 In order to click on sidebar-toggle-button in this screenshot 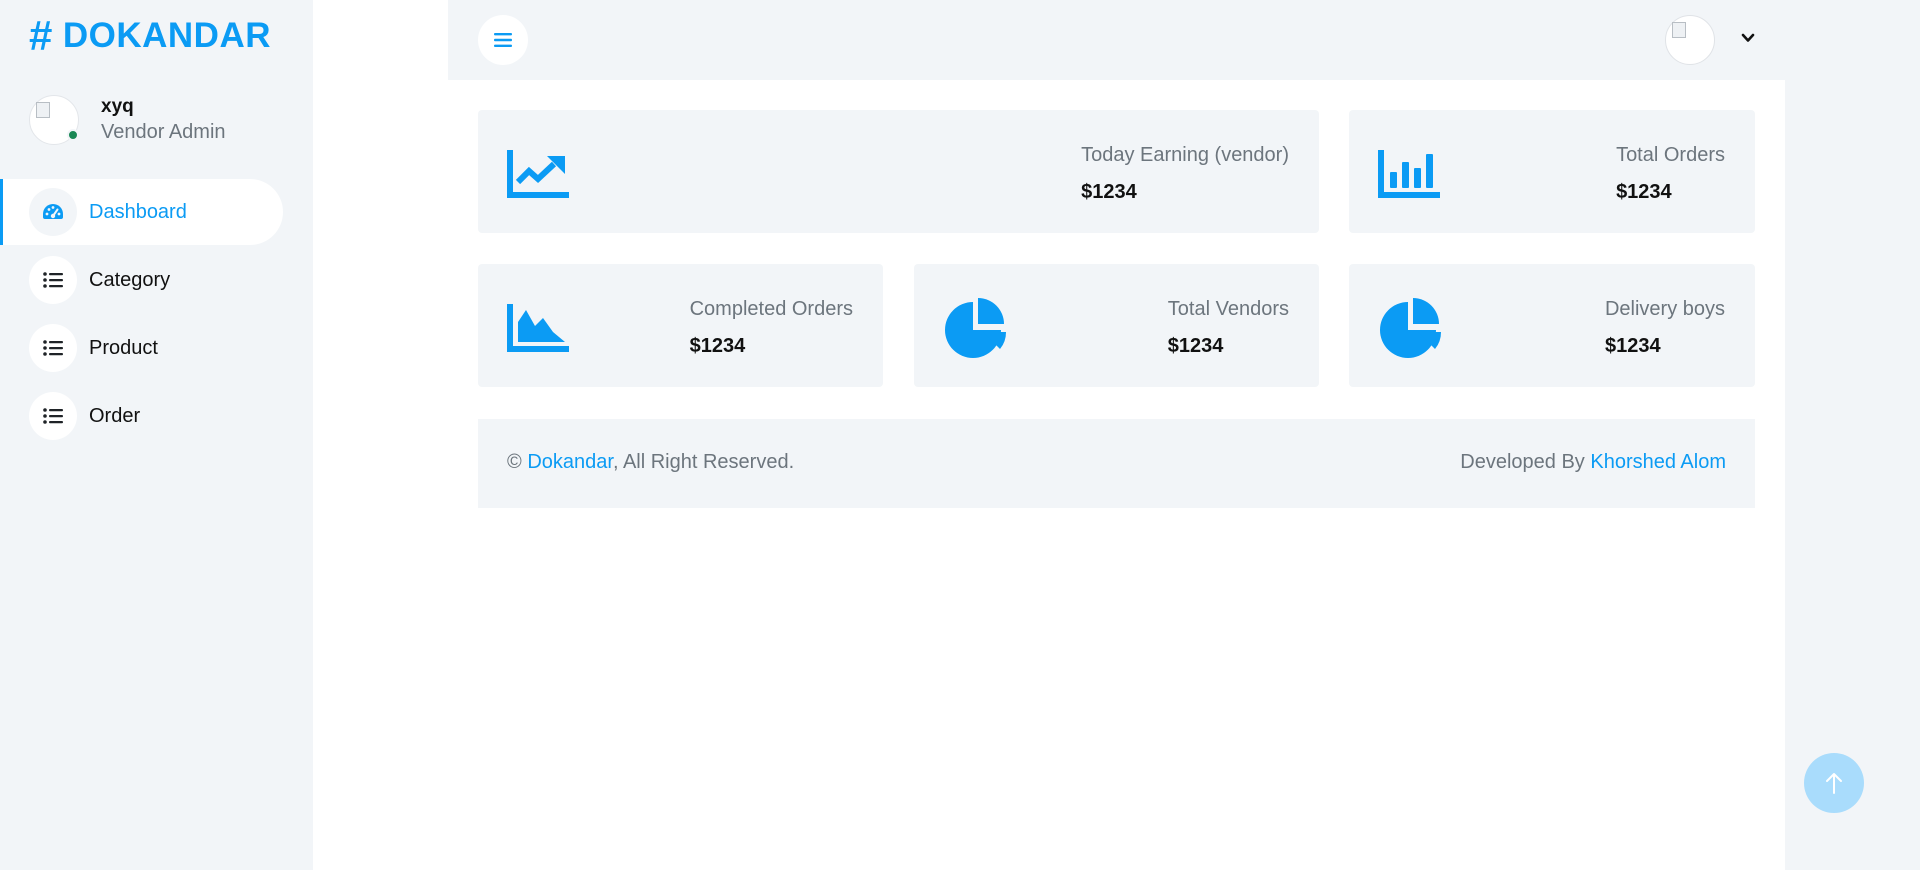, I will do `click(503, 40)`.